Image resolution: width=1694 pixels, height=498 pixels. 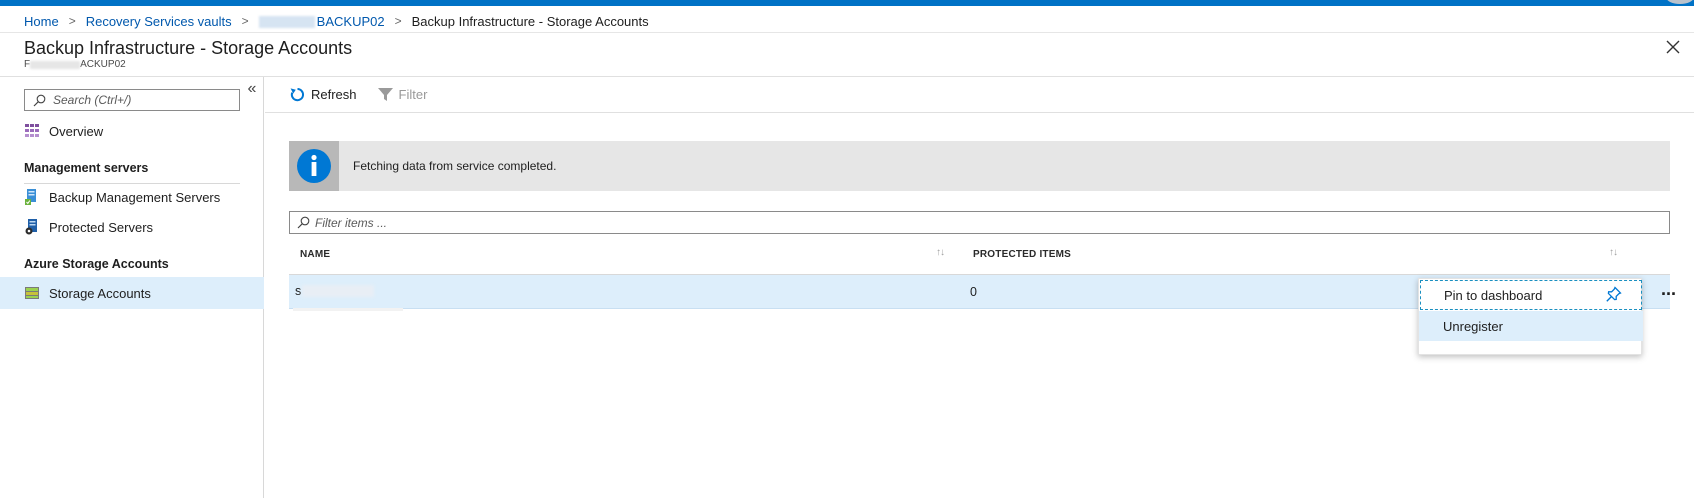 I want to click on menu-item-pin-to-dashboard: Pin to dashboard, so click(x=1531, y=295).